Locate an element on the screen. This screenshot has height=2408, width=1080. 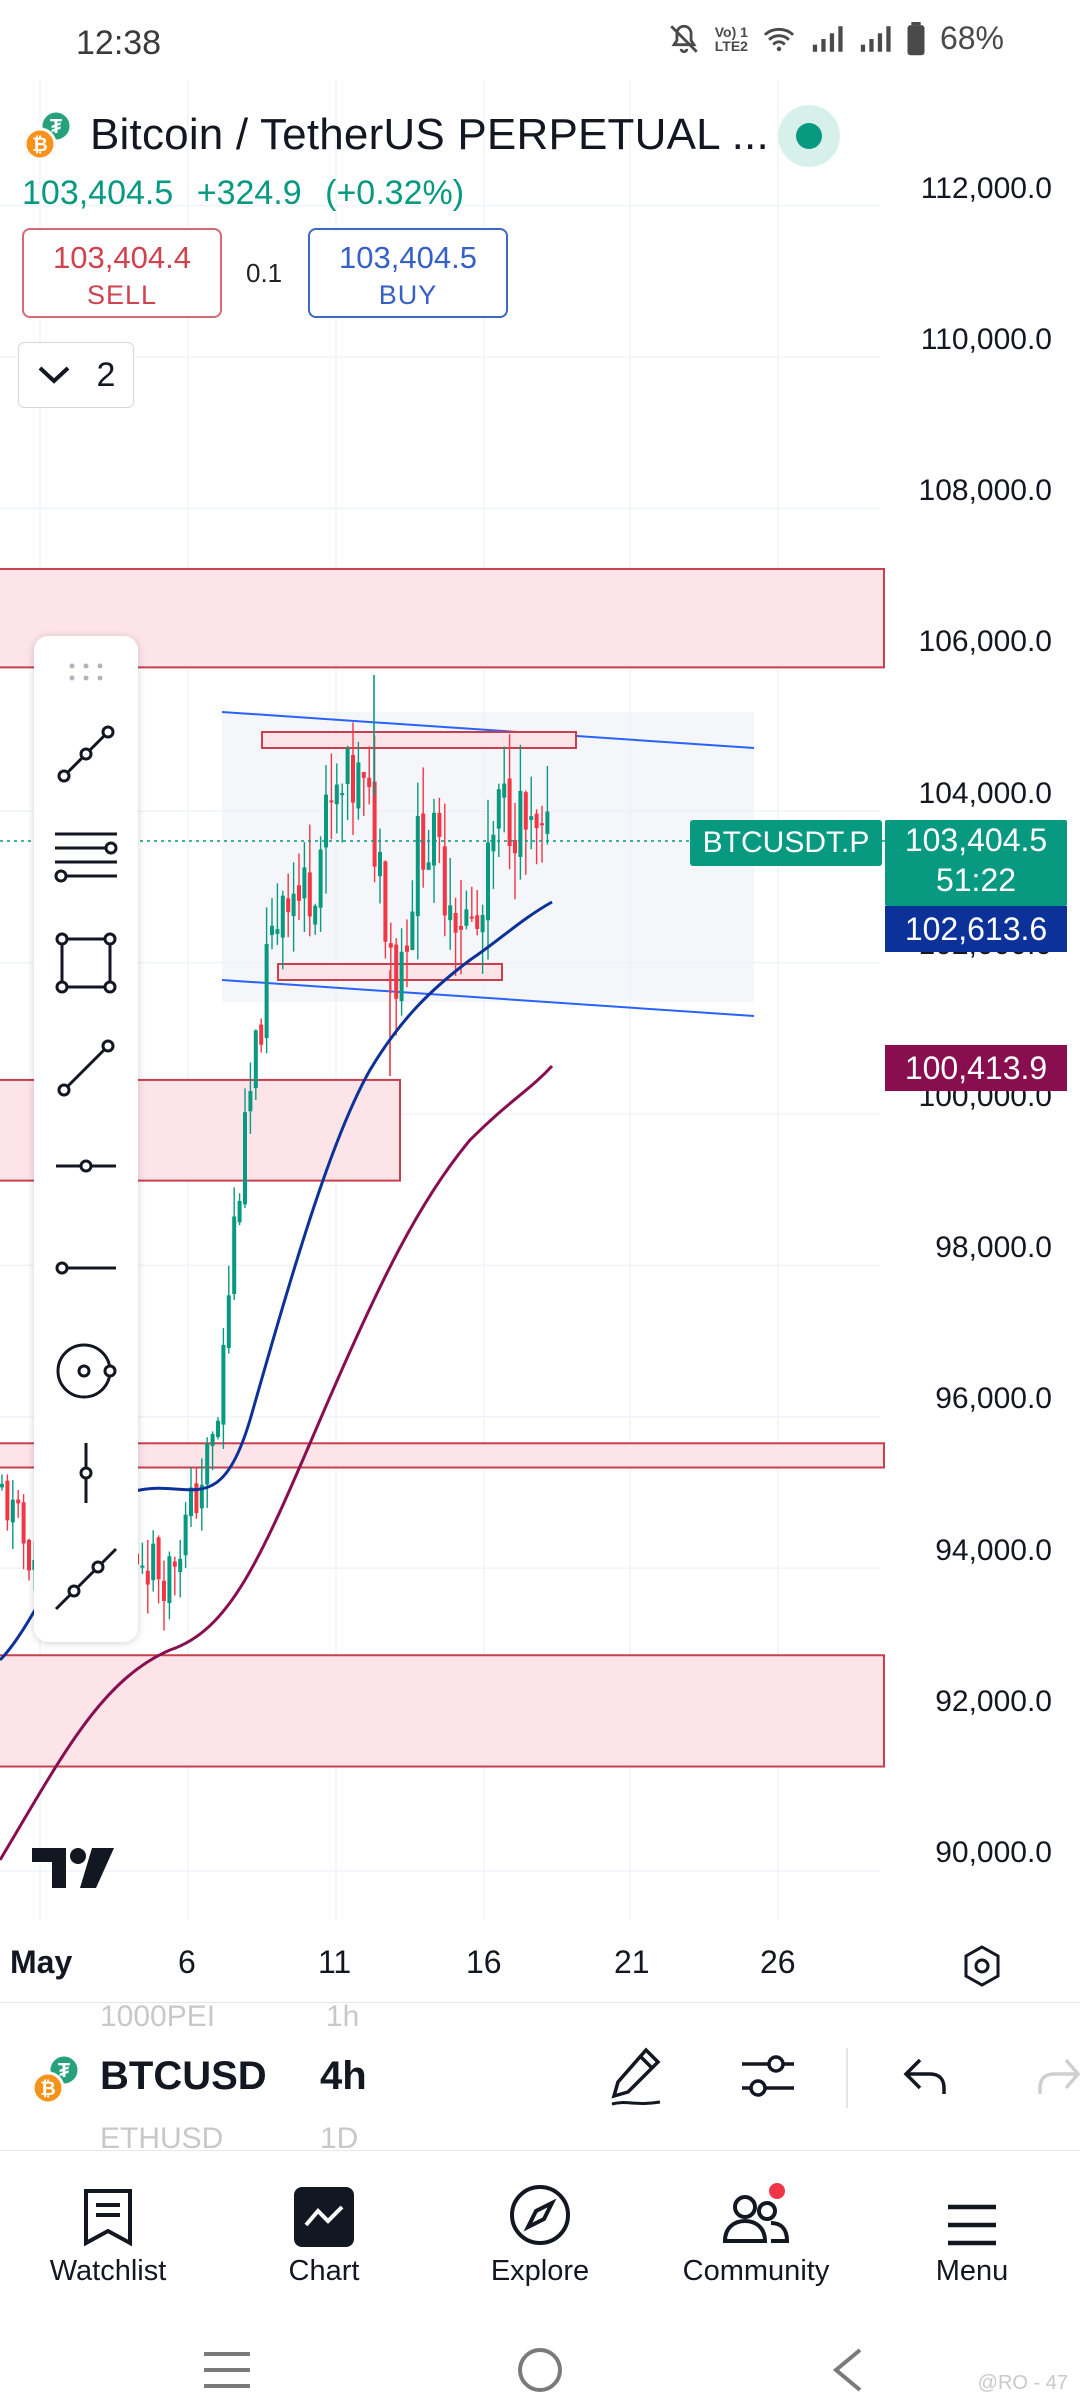
last-price-value: 103,404.5 is located at coordinates (976, 840).